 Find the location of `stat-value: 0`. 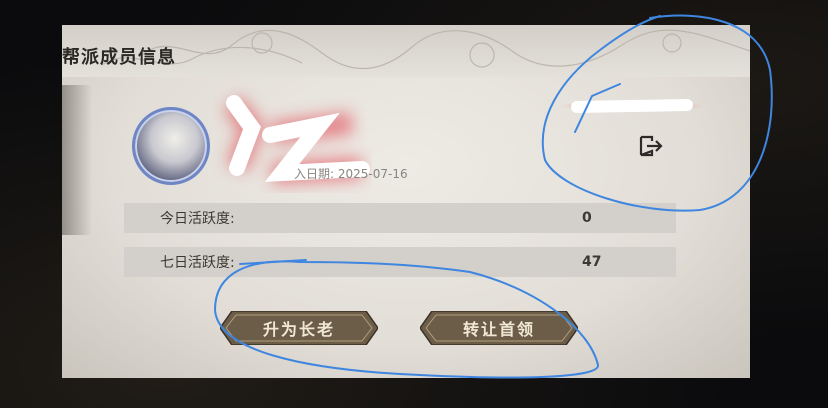

stat-value: 0 is located at coordinates (587, 218).